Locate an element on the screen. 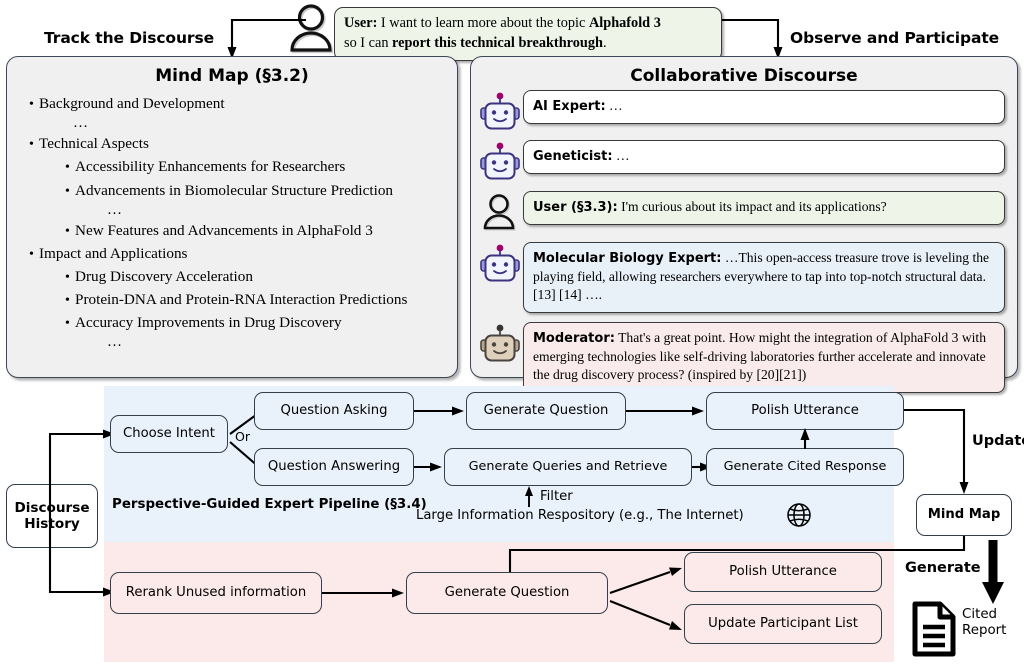  document-icon is located at coordinates (934, 629).